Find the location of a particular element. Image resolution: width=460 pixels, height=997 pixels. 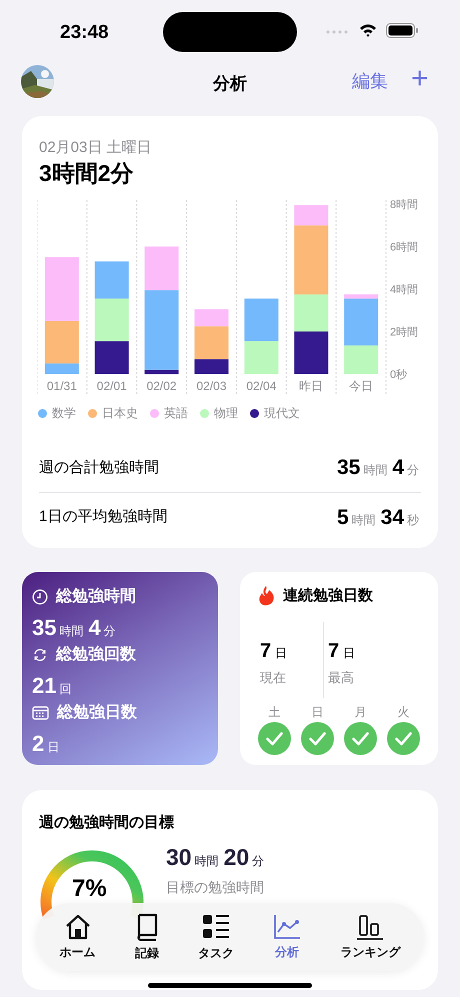

signal-icon is located at coordinates (338, 32).